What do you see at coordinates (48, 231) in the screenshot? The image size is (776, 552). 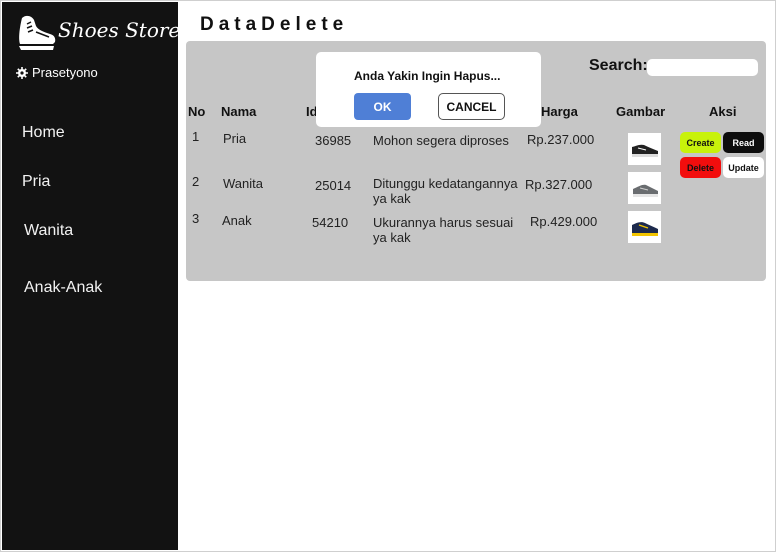 I see `nav-item-wanita: Wanita` at bounding box center [48, 231].